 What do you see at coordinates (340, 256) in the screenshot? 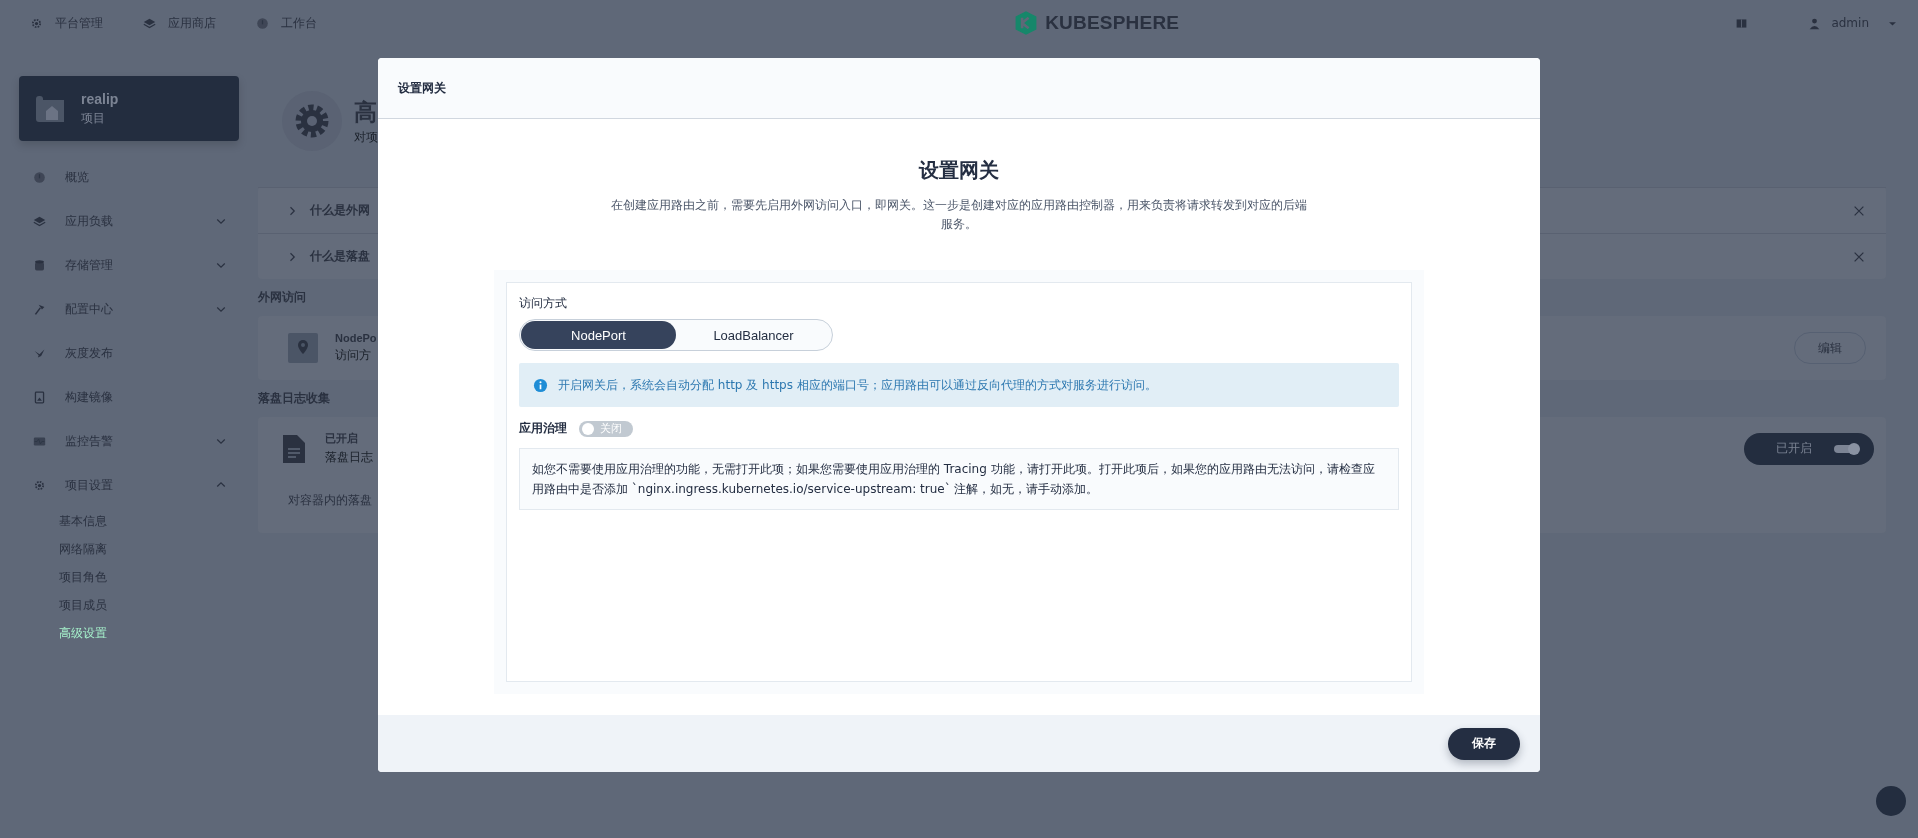
I see `tip-title: 什么是落盘` at bounding box center [340, 256].